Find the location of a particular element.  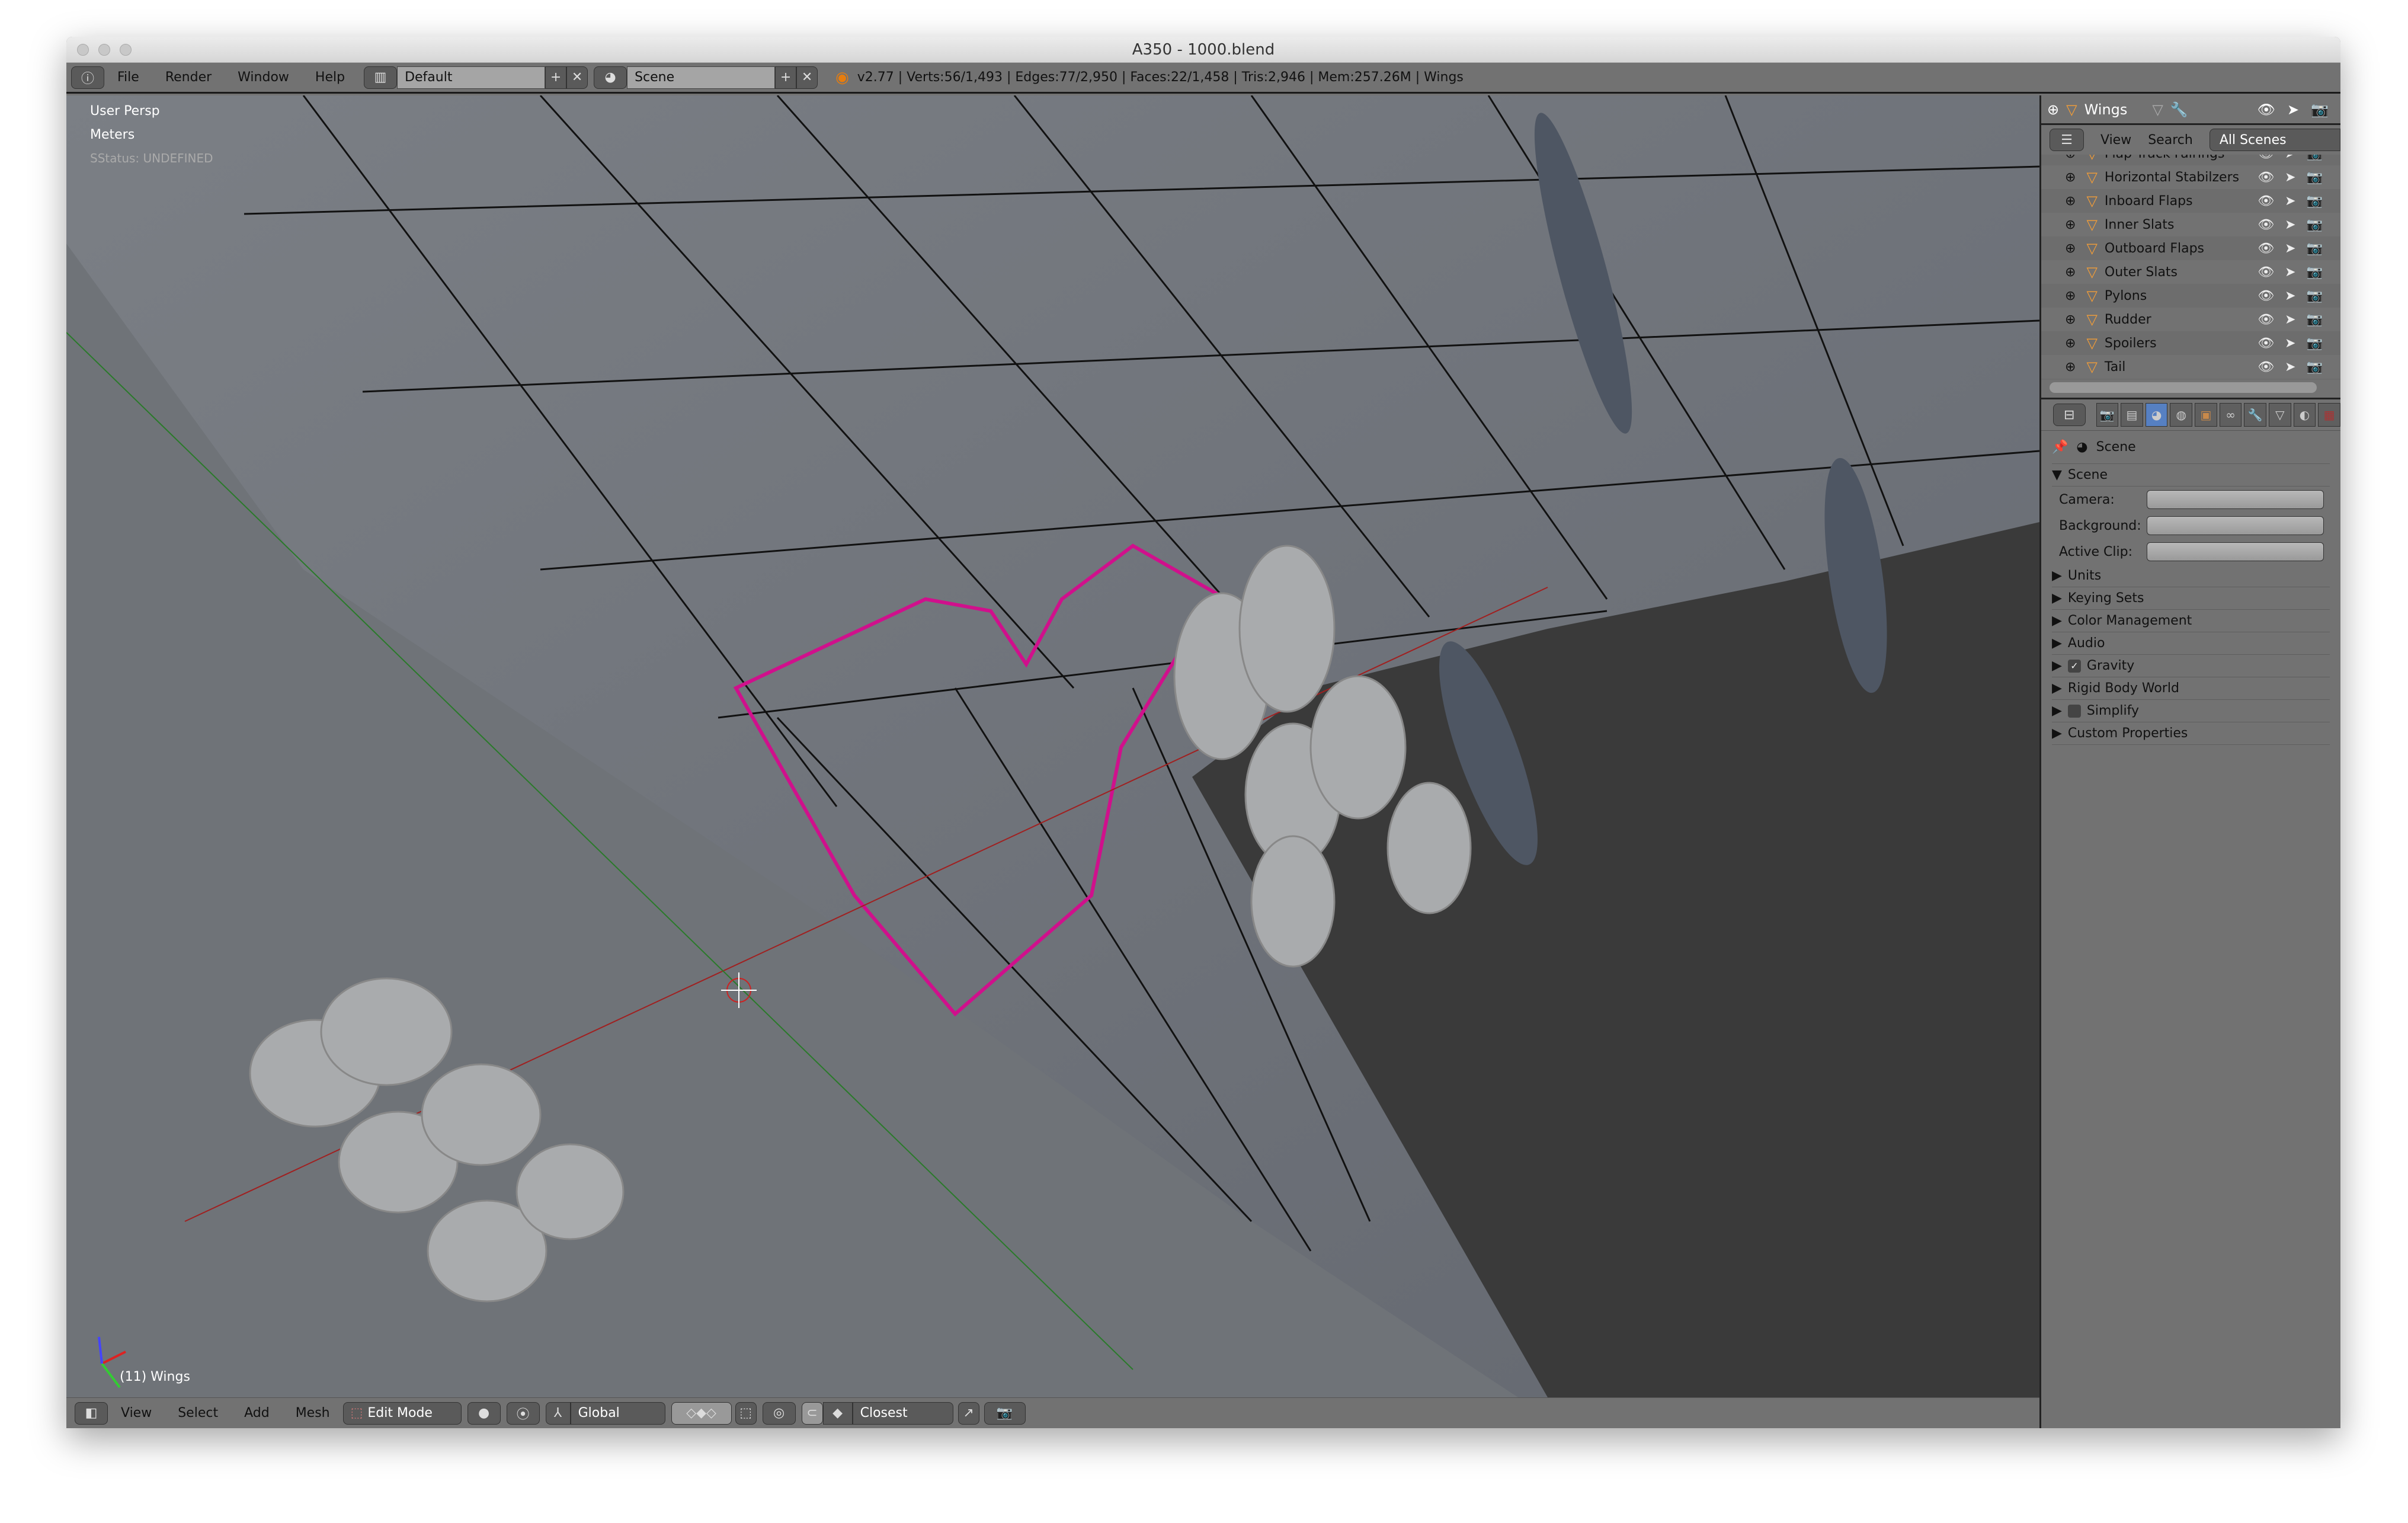

window-controls is located at coordinates (104, 50).